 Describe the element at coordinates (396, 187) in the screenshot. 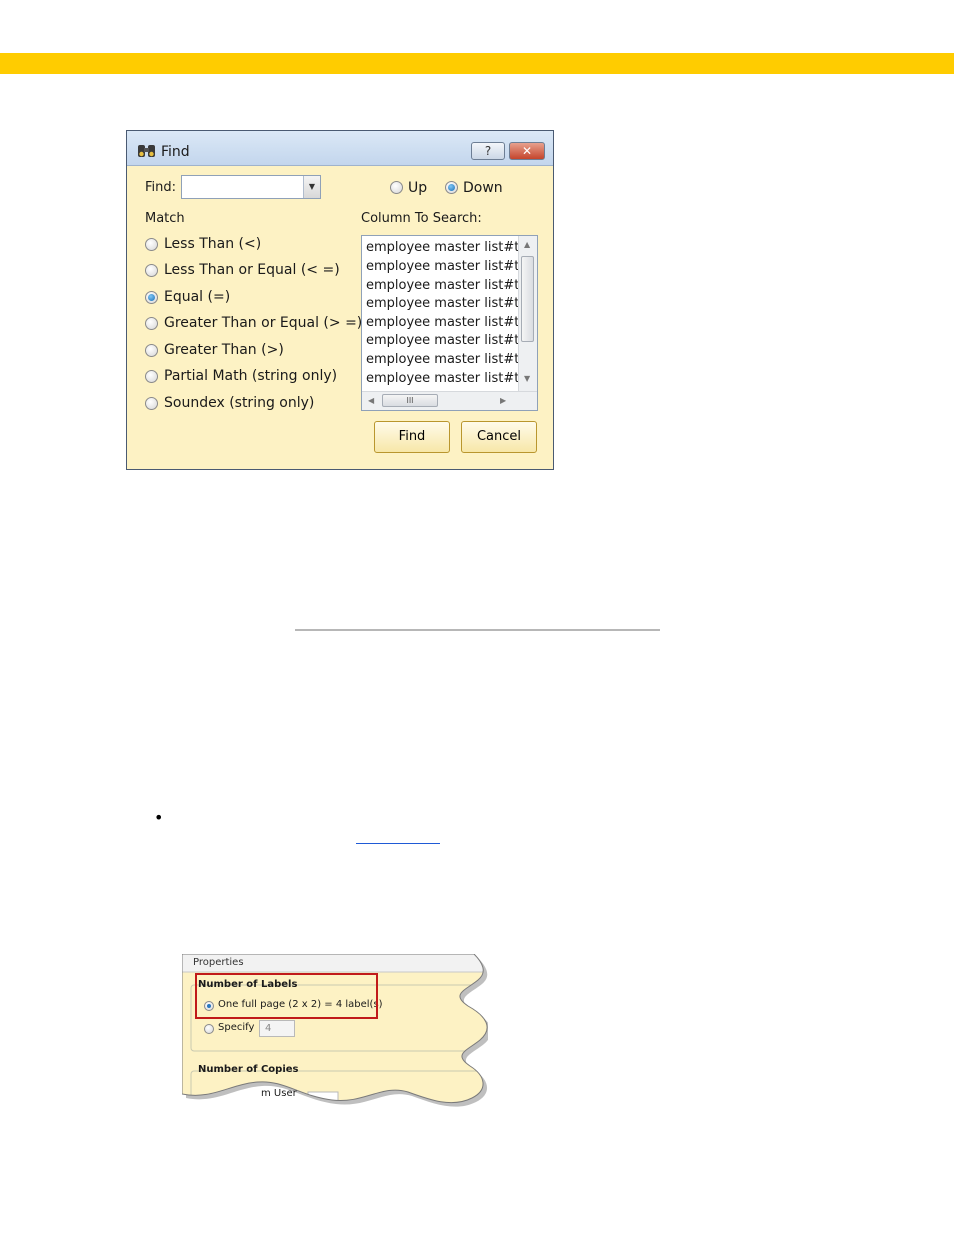

I see `direction-up-radio` at that location.